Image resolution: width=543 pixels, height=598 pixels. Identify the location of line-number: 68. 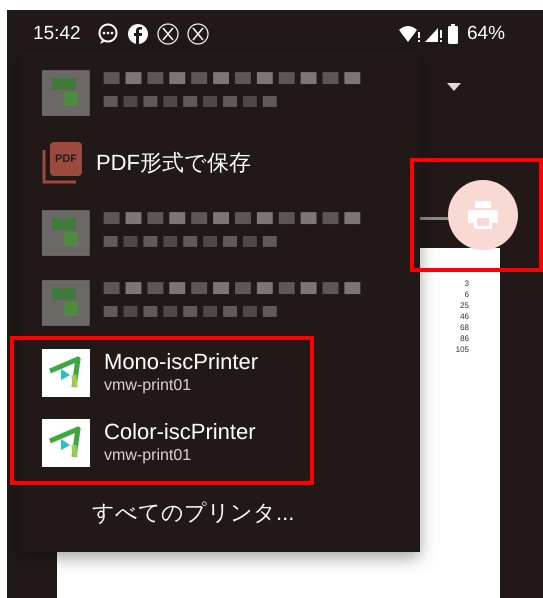
(464, 327).